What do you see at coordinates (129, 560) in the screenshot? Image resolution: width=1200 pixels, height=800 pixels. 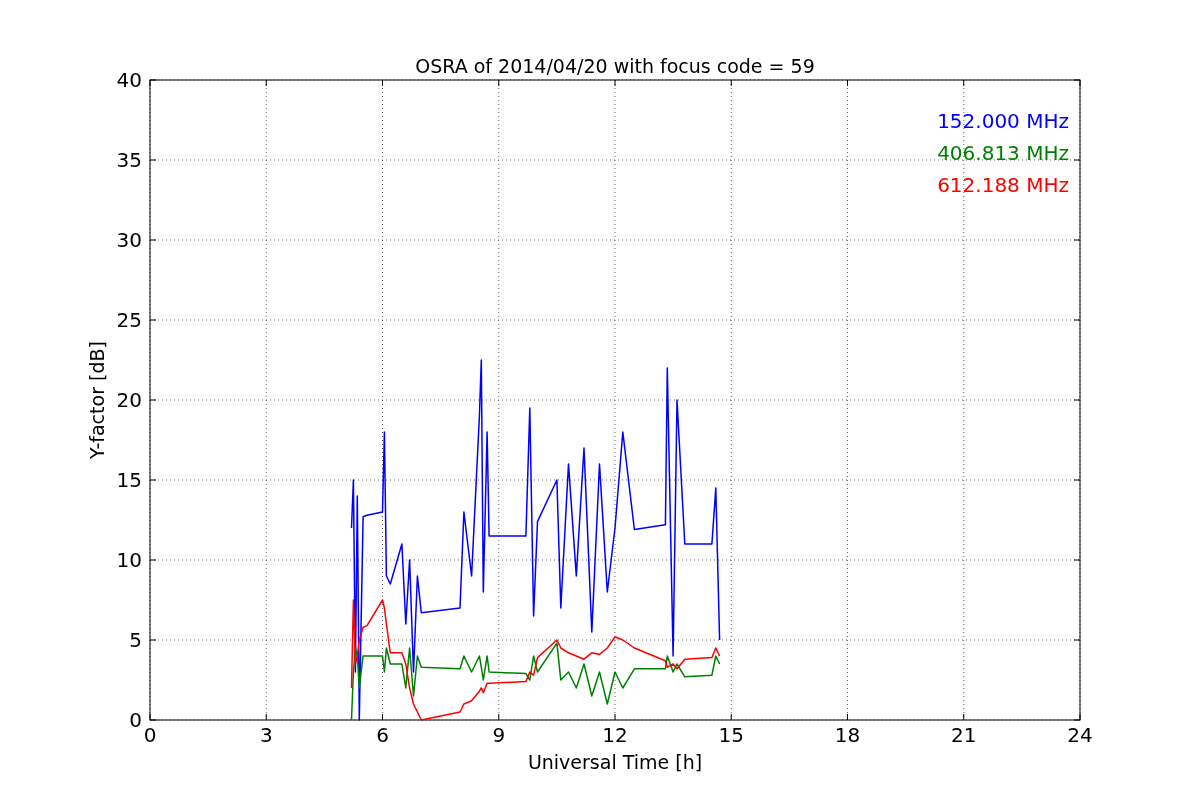 I see `tick-label: 10` at bounding box center [129, 560].